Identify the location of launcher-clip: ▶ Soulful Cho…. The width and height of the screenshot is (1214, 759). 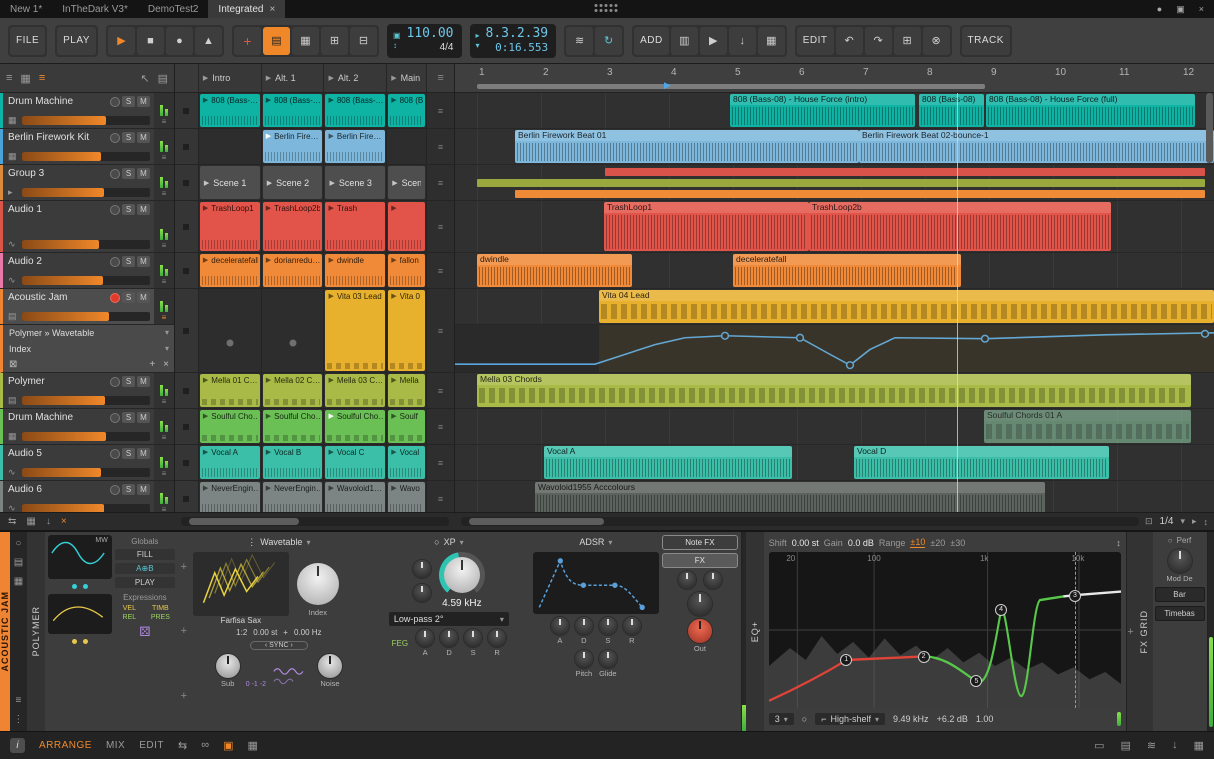
(355, 426).